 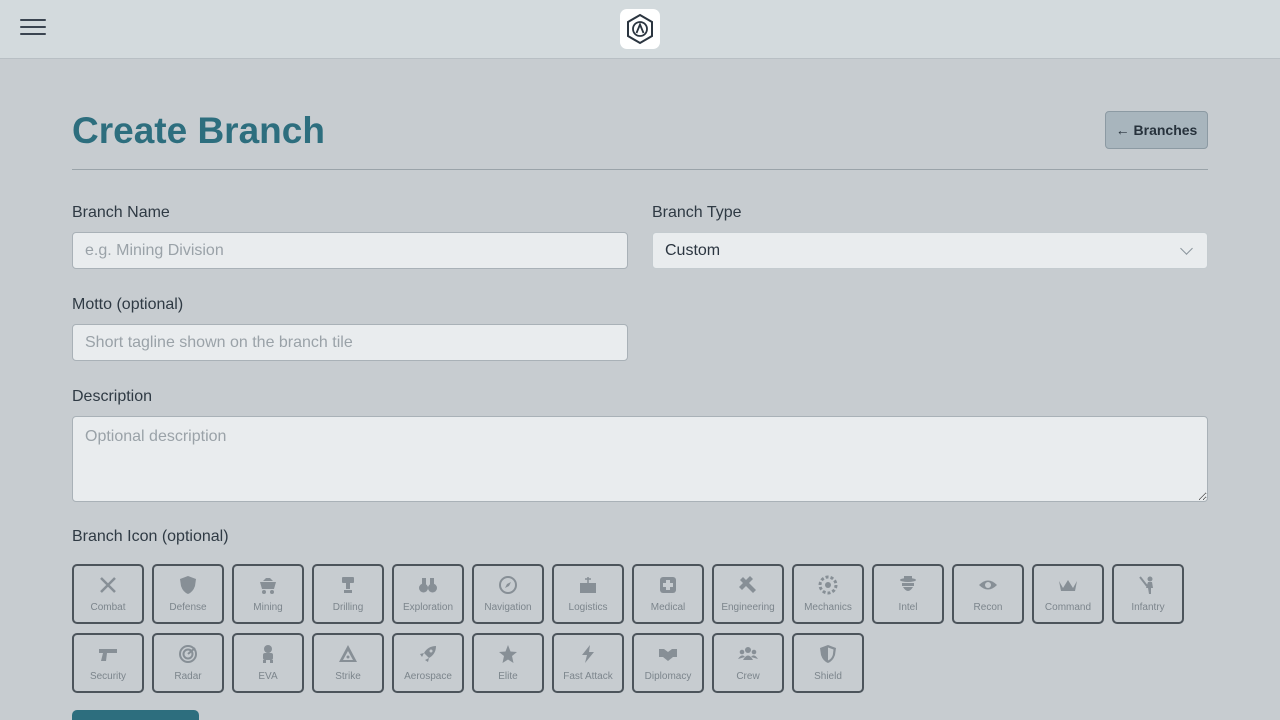 I want to click on icon-option-label: Command, so click(x=1068, y=607).